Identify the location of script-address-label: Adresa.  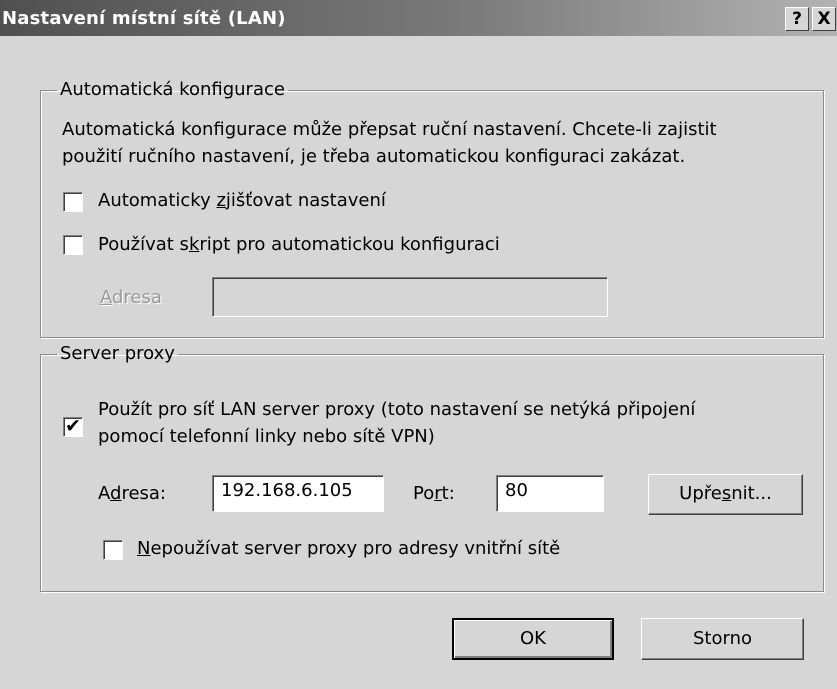
(131, 297).